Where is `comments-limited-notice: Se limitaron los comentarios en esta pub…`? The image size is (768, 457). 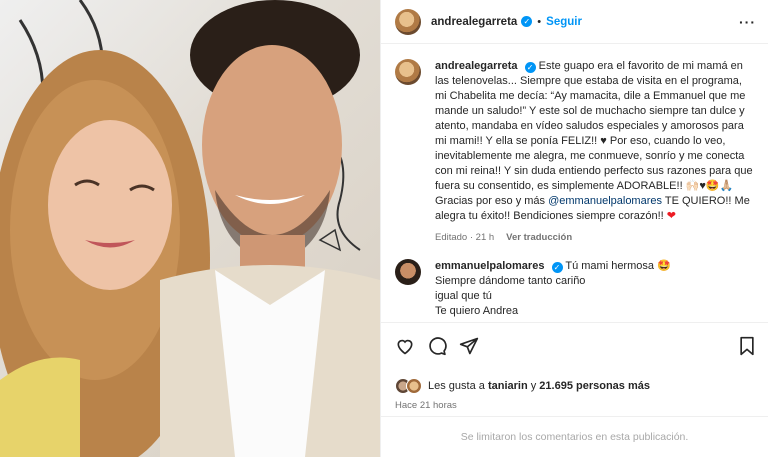
comments-limited-notice: Se limitaron los comentarios en esta pub… is located at coordinates (574, 436).